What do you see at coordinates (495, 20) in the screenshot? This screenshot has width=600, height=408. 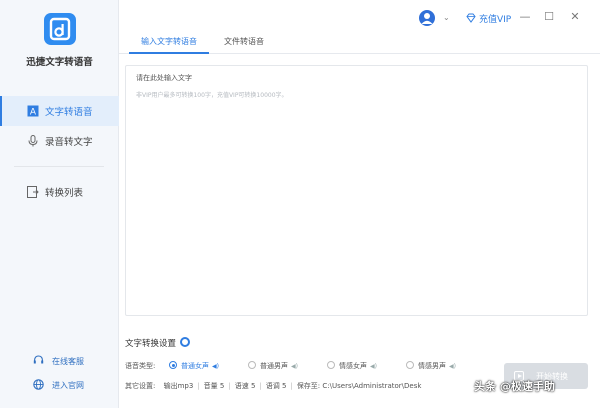 I see `vip-label: 充值VIP` at bounding box center [495, 20].